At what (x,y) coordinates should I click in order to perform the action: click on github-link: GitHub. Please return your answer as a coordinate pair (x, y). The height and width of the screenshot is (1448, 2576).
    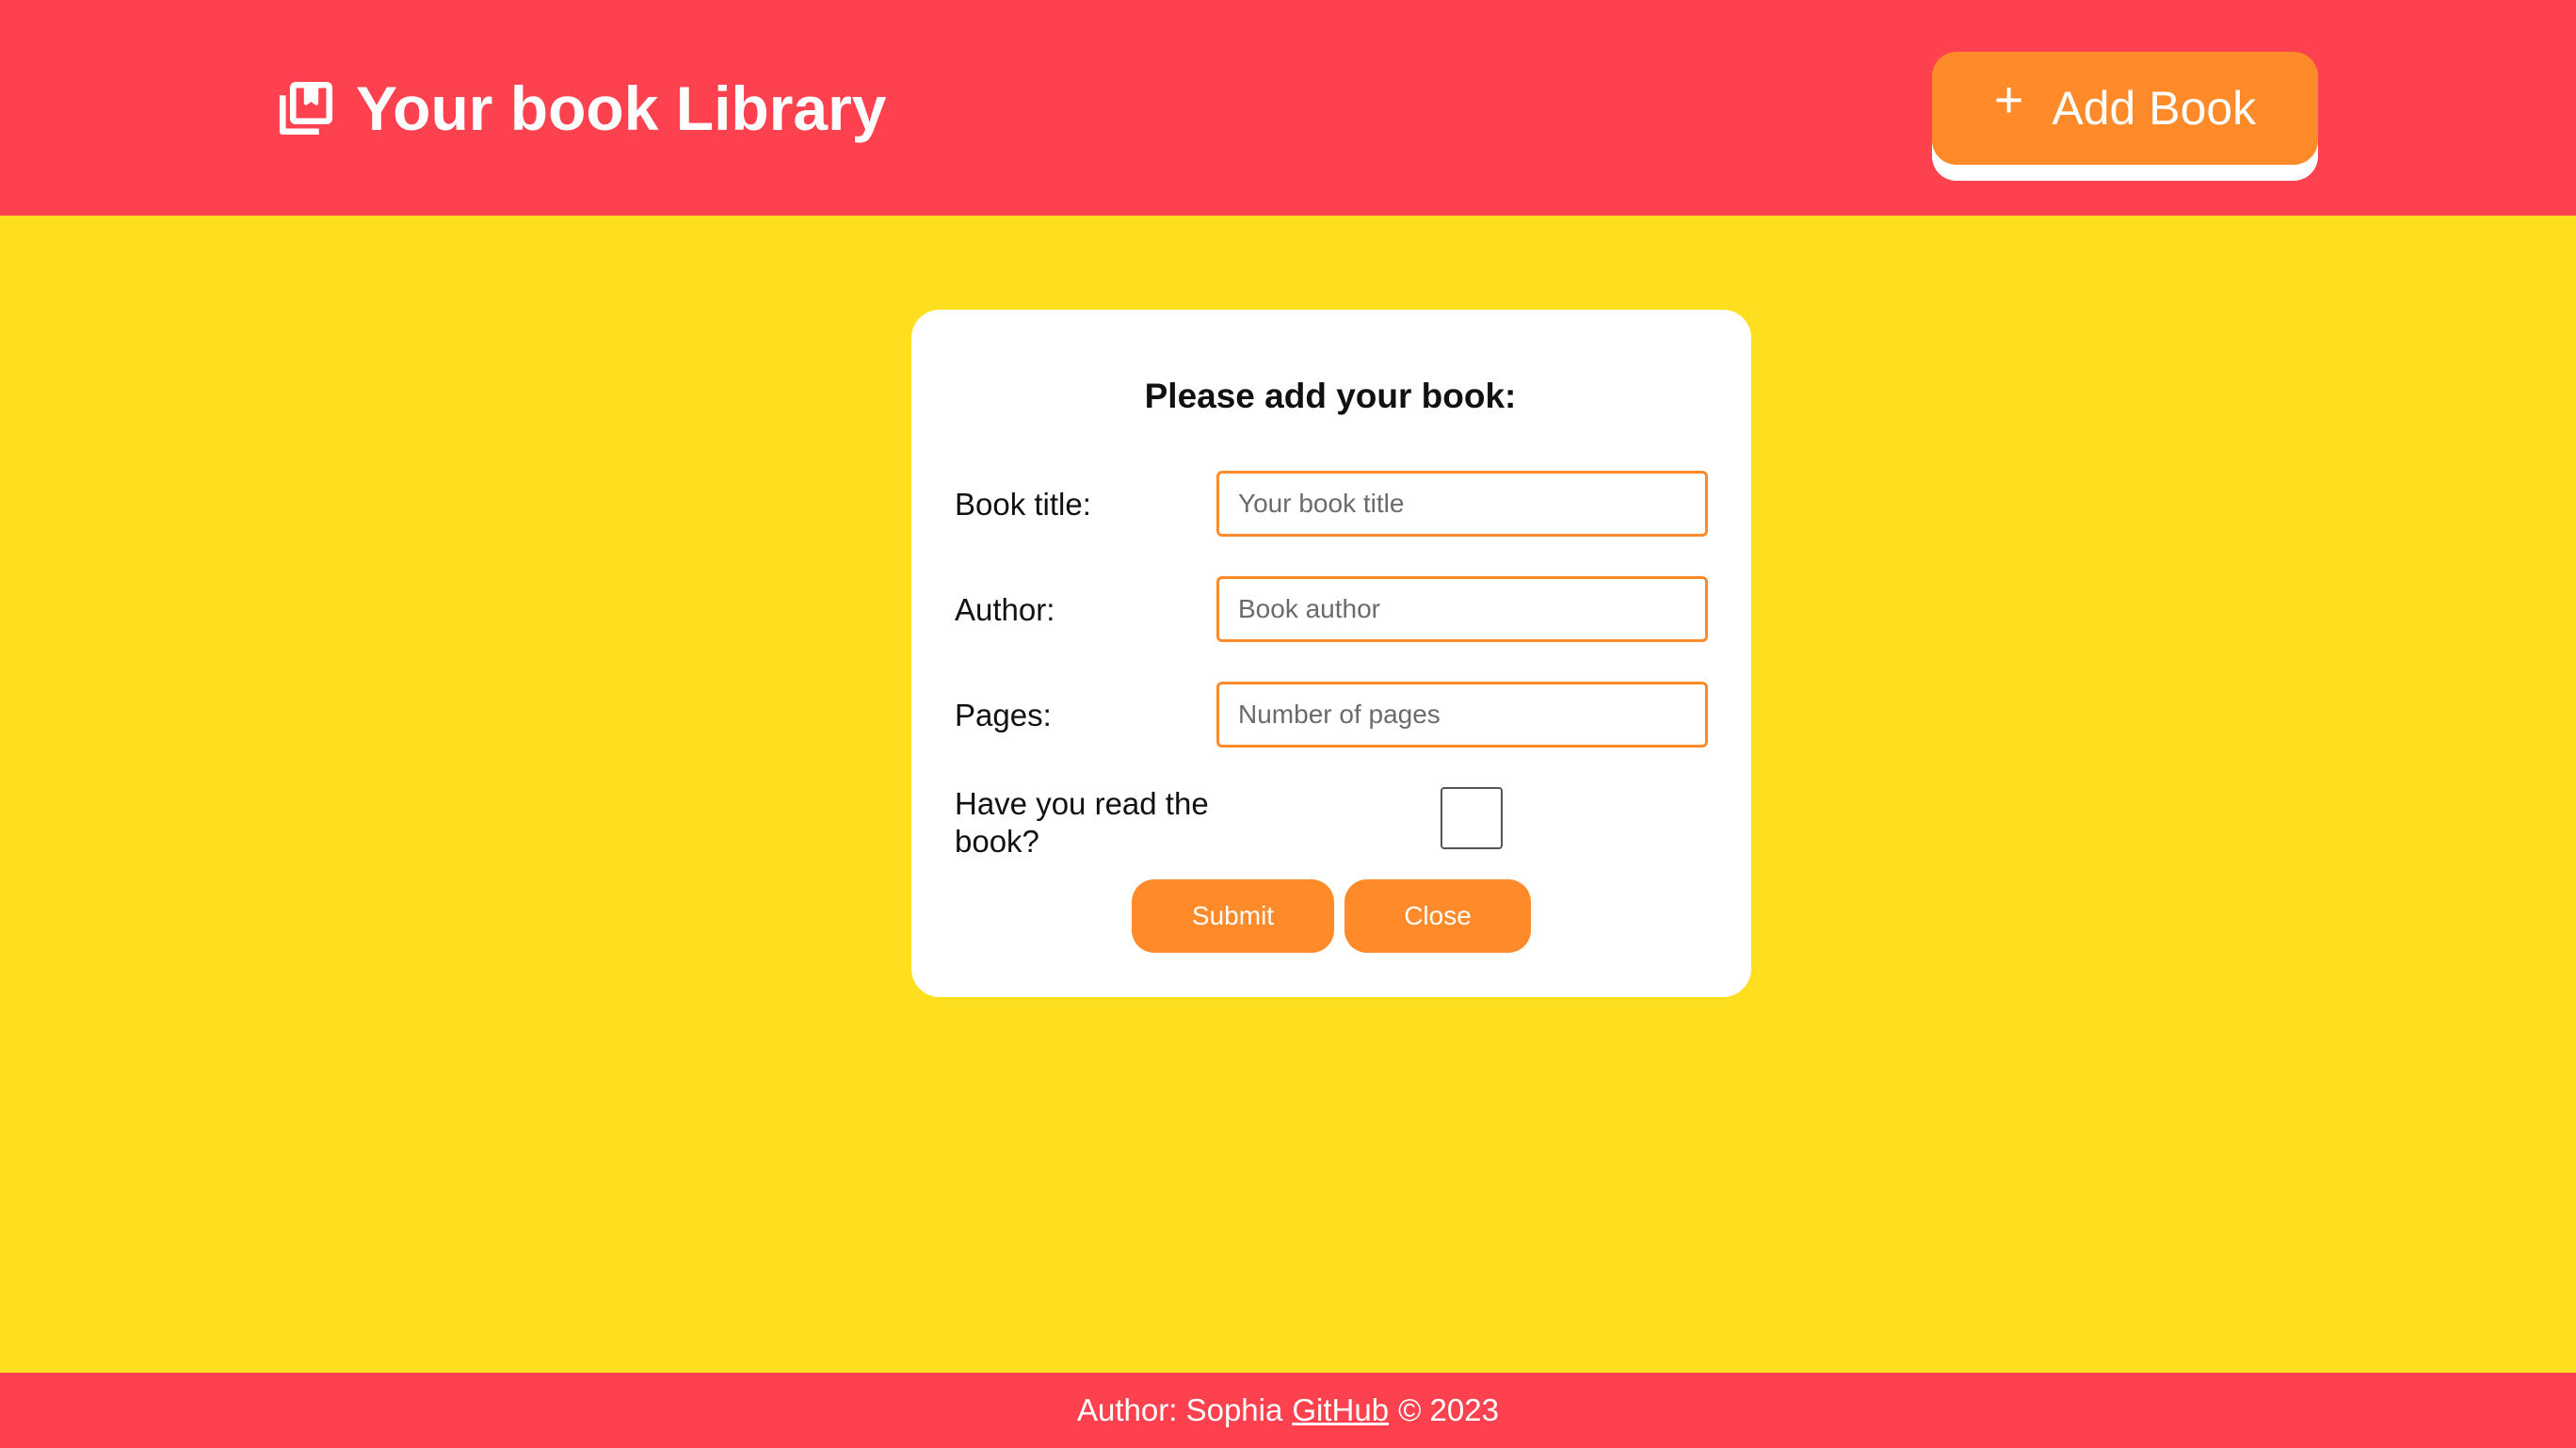
    Looking at the image, I should click on (1340, 1410).